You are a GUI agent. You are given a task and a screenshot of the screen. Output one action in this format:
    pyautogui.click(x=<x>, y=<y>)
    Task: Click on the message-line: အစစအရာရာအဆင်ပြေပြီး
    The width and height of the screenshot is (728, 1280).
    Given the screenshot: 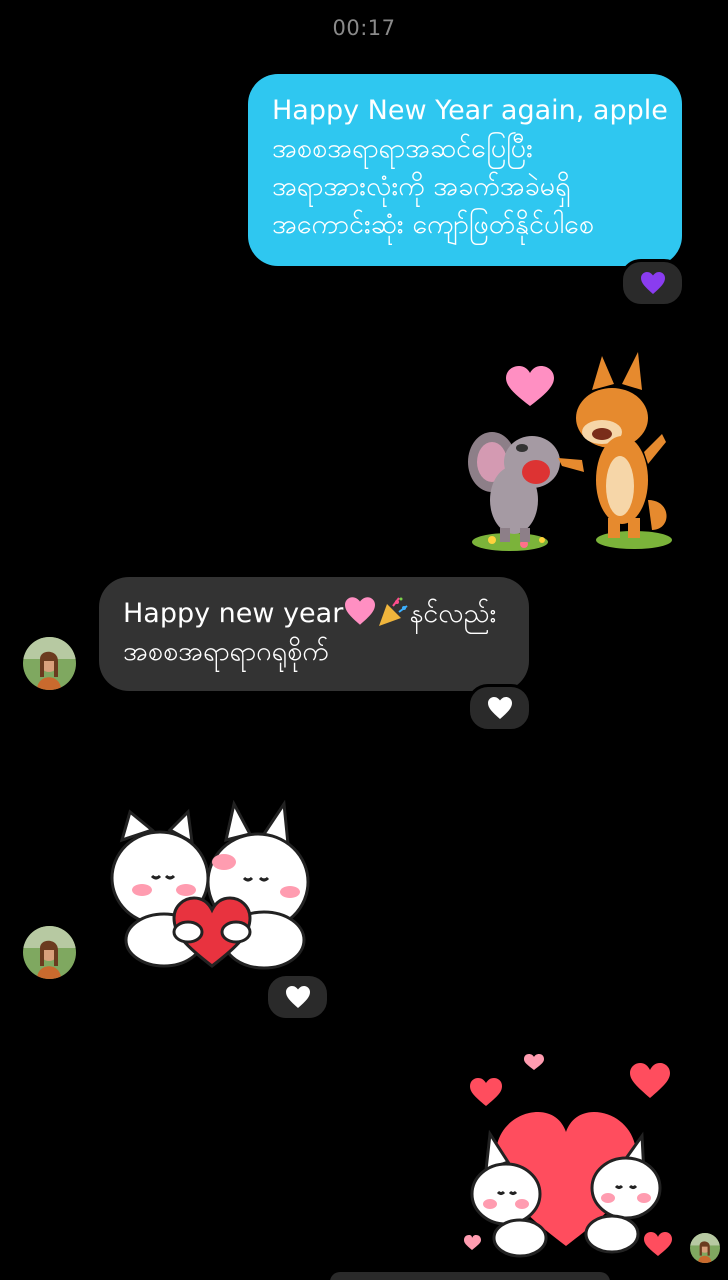 What is the action you would take?
    pyautogui.click(x=402, y=148)
    